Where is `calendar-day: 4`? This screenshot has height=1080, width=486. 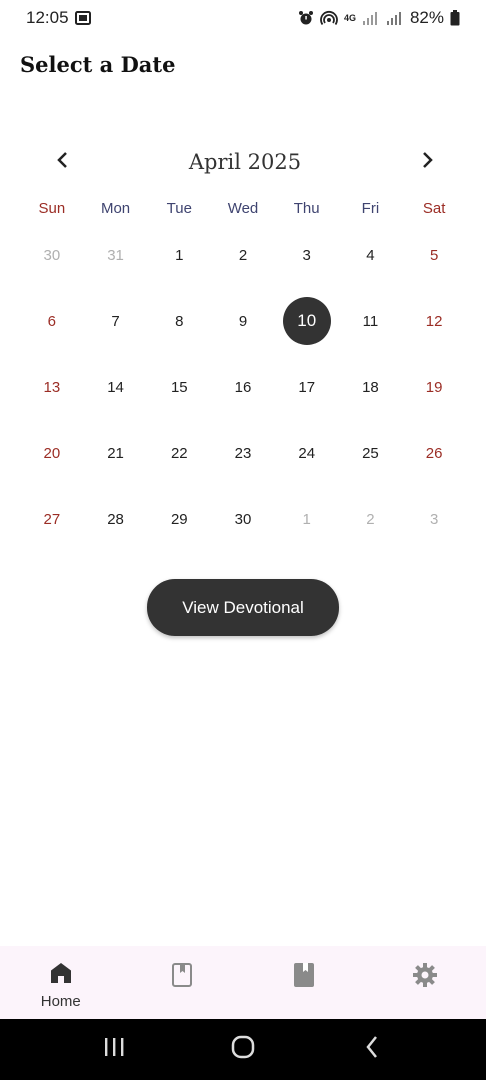 calendar-day: 4 is located at coordinates (371, 255).